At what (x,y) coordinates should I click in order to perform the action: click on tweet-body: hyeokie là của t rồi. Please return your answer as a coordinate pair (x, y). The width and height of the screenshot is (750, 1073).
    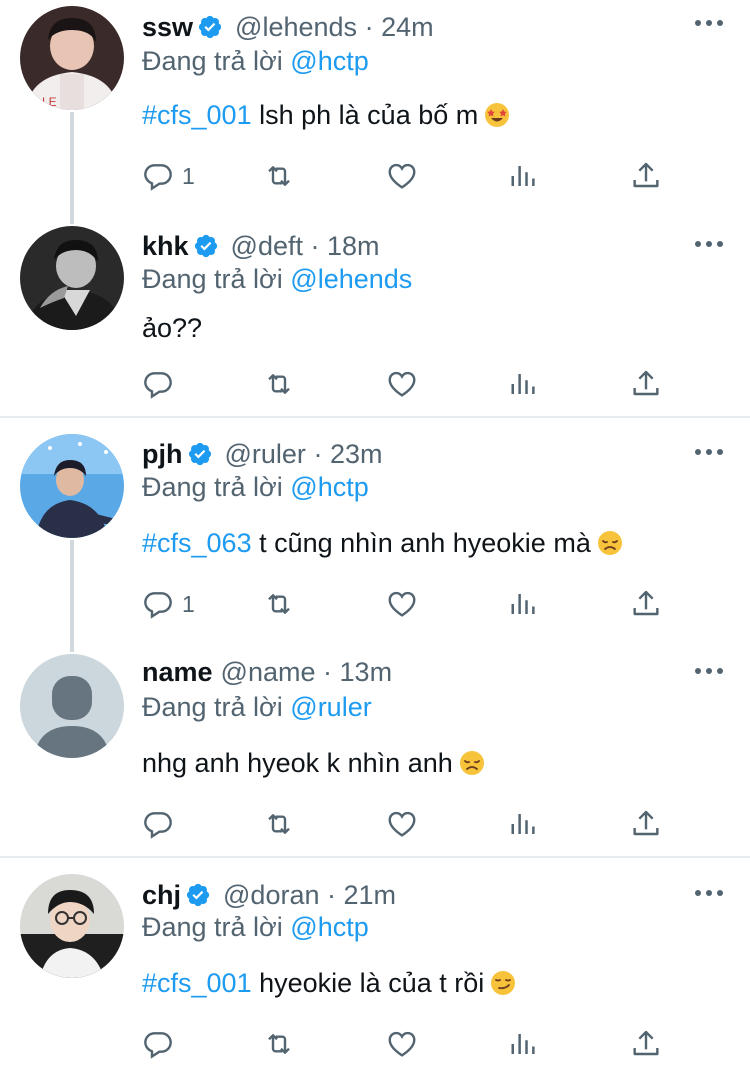
    Looking at the image, I should click on (372, 983).